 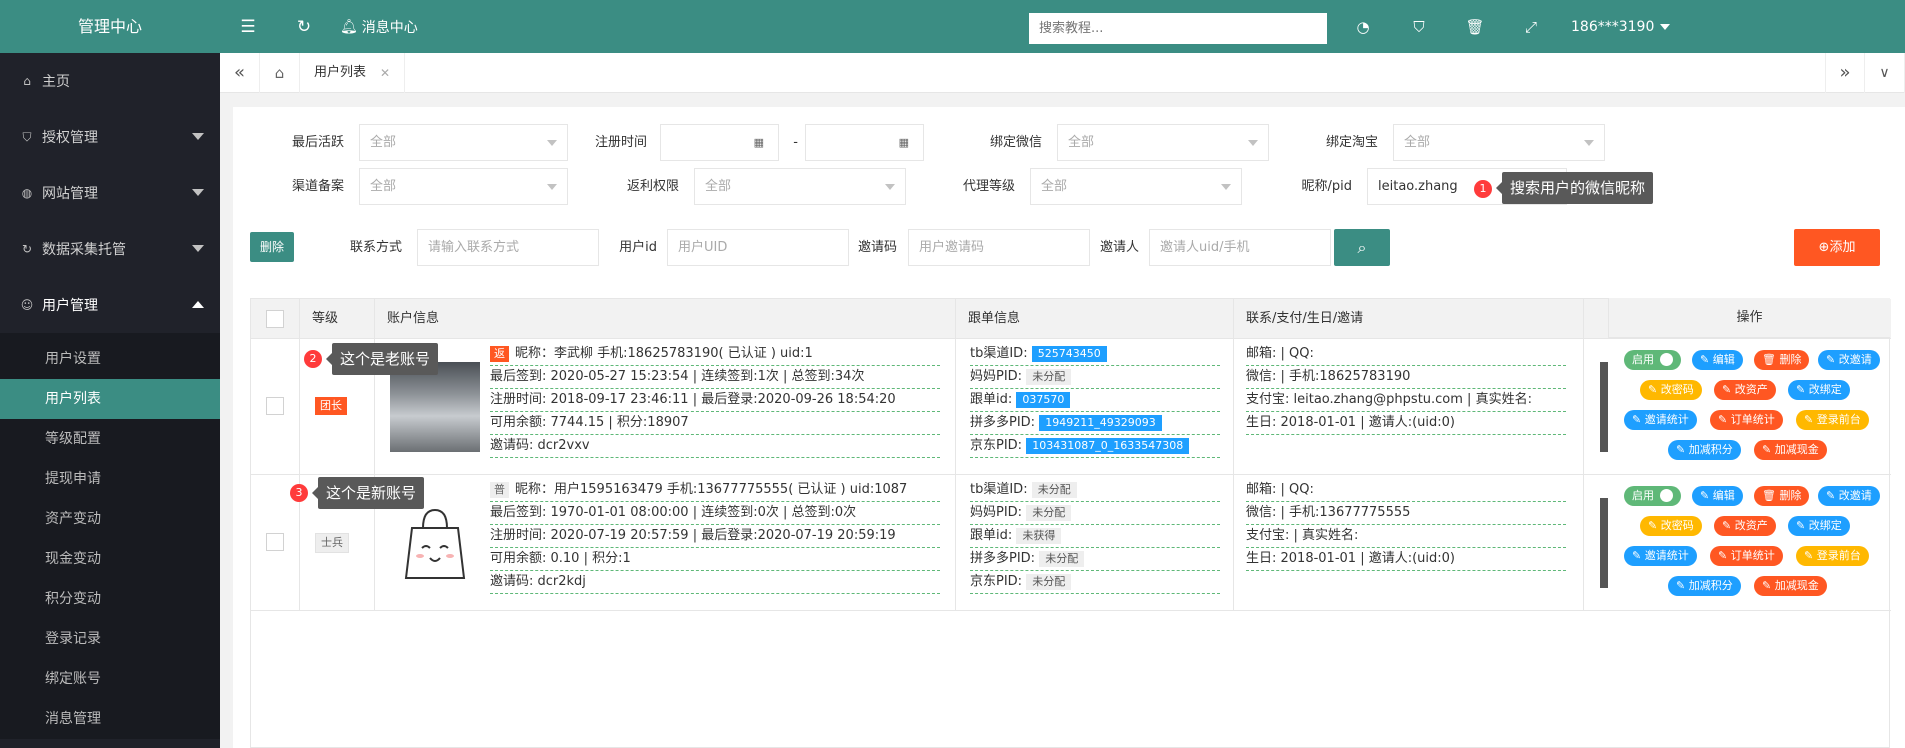 I want to click on photo-thumbnail, so click(x=1604, y=543).